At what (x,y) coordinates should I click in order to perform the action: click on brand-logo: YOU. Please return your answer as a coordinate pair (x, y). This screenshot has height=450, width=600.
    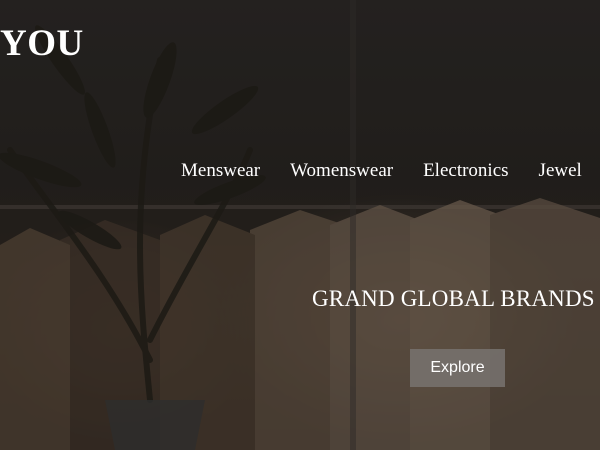
    Looking at the image, I should click on (42, 44).